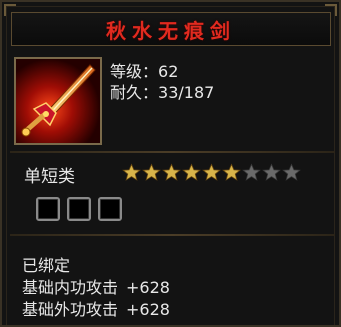 This screenshot has width=341, height=327. What do you see at coordinates (70, 287) in the screenshot?
I see `stat-label: 基础内功攻击` at bounding box center [70, 287].